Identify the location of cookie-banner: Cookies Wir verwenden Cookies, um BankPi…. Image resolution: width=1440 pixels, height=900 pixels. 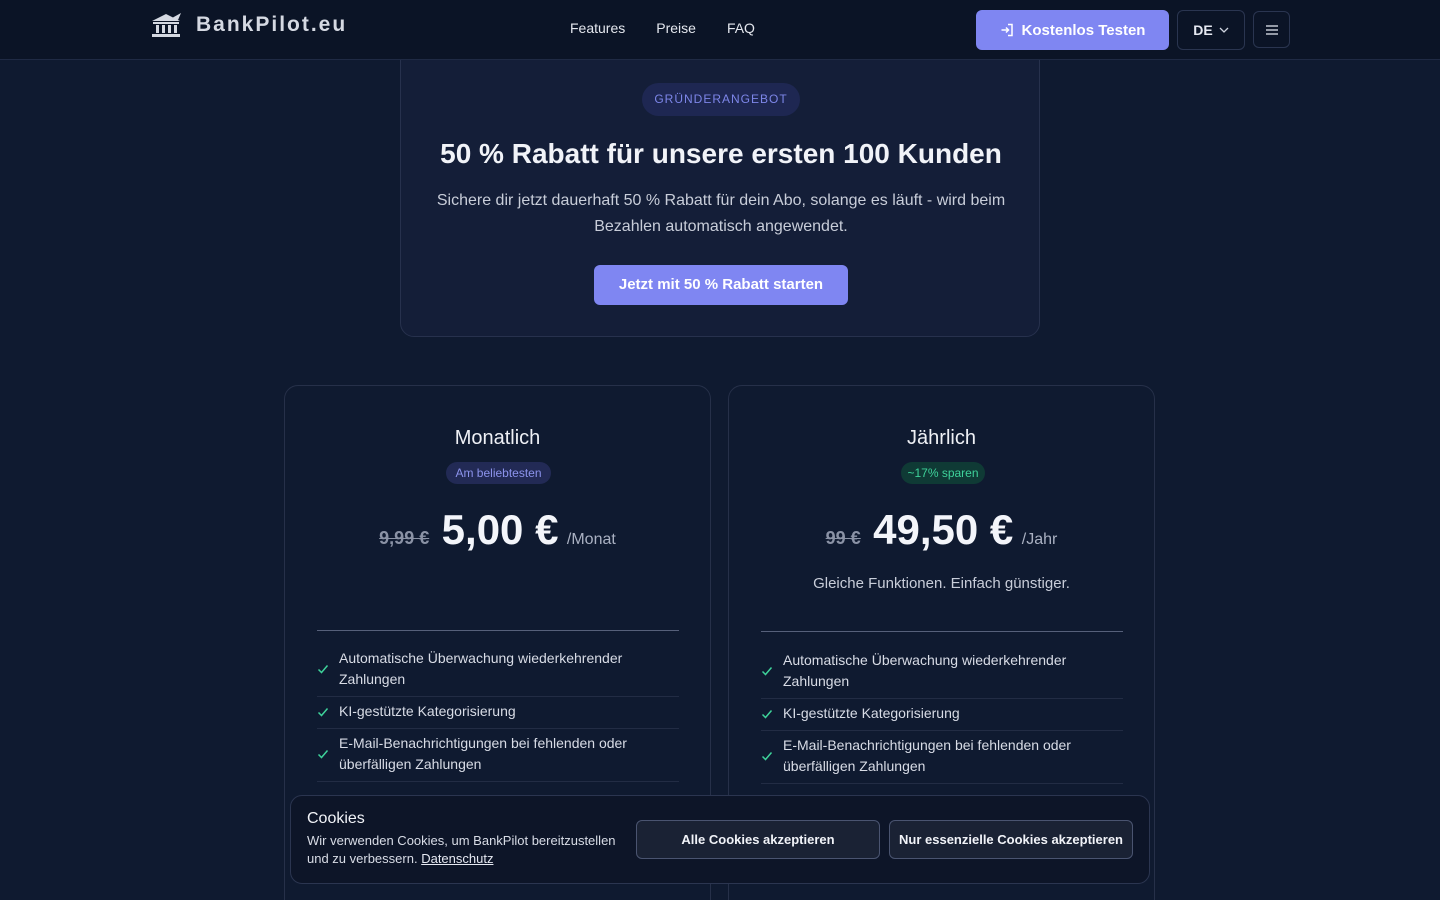
(720, 839).